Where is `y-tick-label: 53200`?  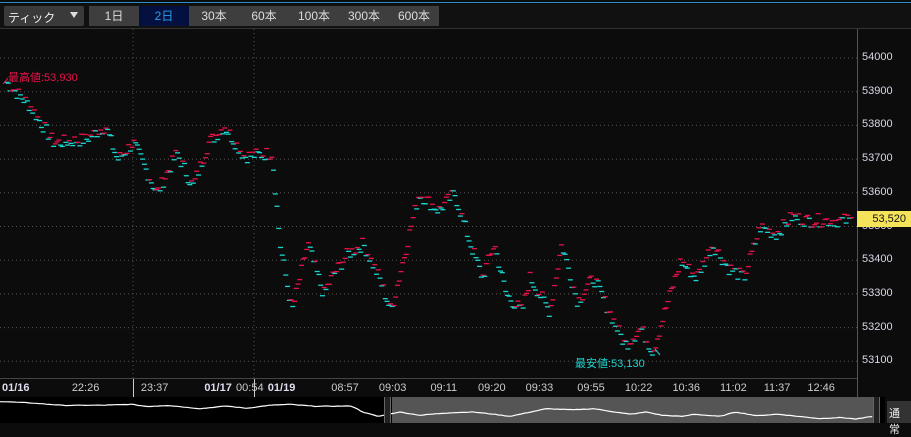 y-tick-label: 53200 is located at coordinates (877, 326).